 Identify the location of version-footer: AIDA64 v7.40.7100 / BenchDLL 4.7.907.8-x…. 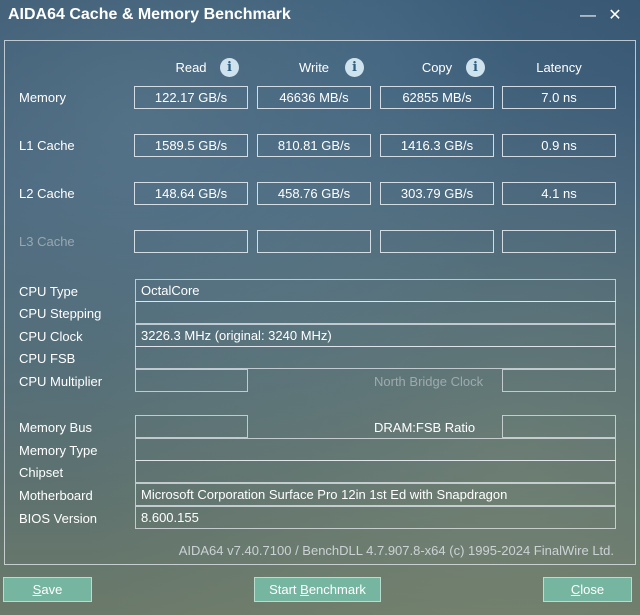
(396, 550).